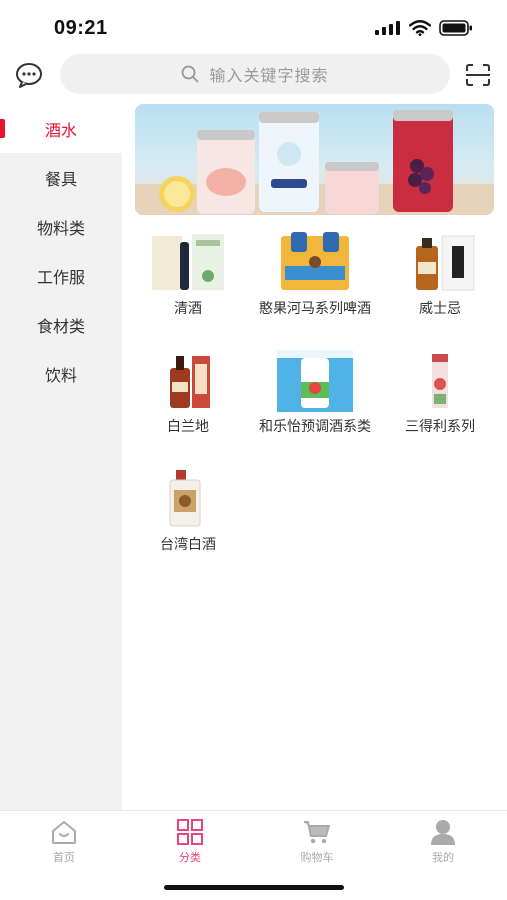 The width and height of the screenshot is (507, 900). I want to click on subcategory-label: 台湾白酒, so click(188, 544).